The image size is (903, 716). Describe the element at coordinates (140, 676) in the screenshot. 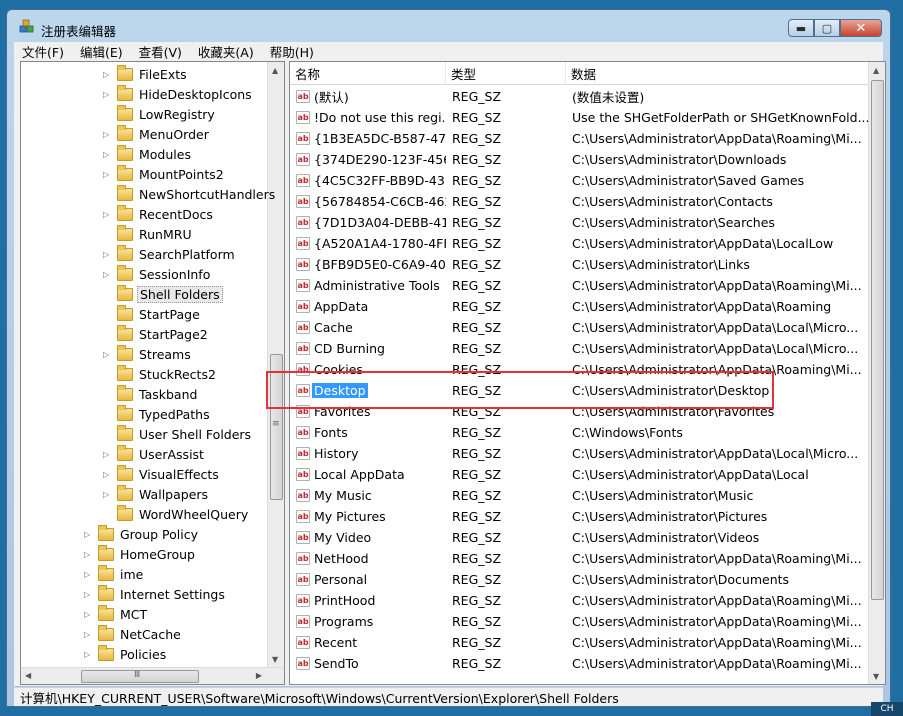

I see `tree-horizontal-scroll-thumb: Ⅲ` at that location.